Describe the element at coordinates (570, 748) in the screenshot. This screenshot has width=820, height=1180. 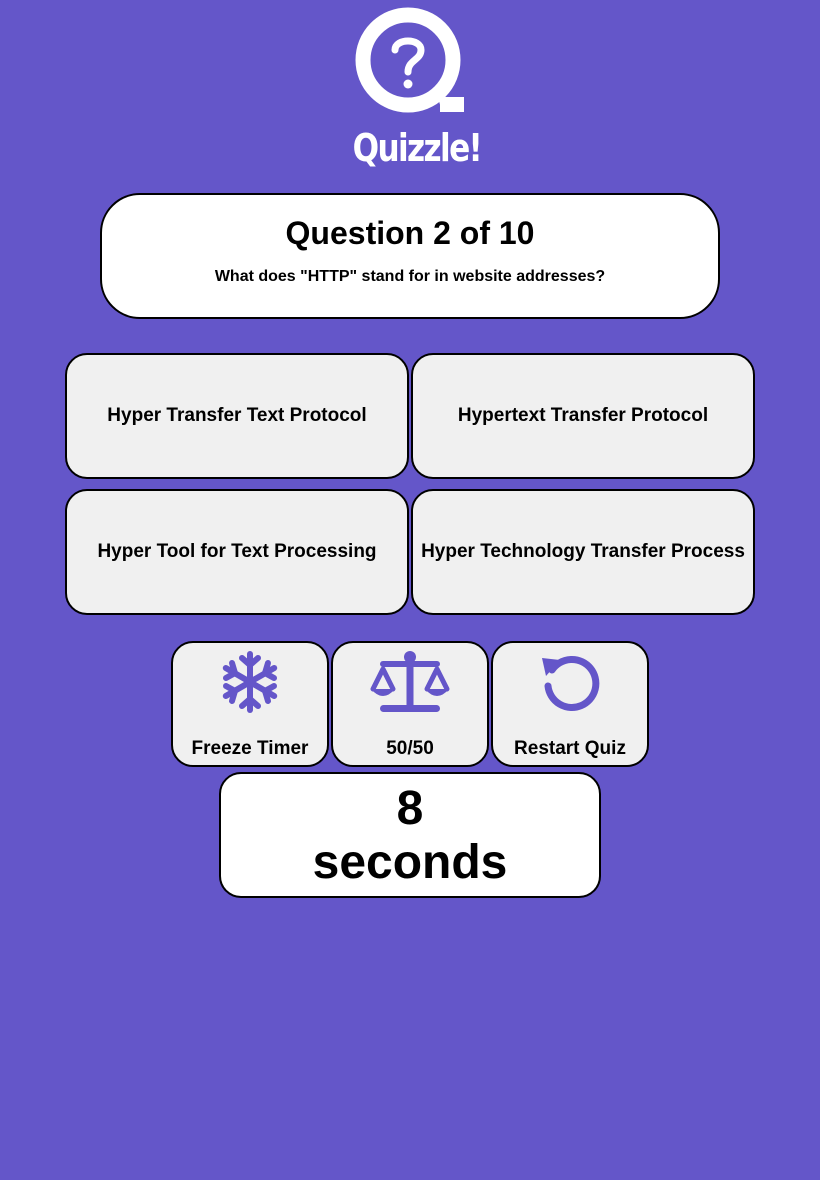
I see `restart-quiz-label: Restart Quiz` at that location.